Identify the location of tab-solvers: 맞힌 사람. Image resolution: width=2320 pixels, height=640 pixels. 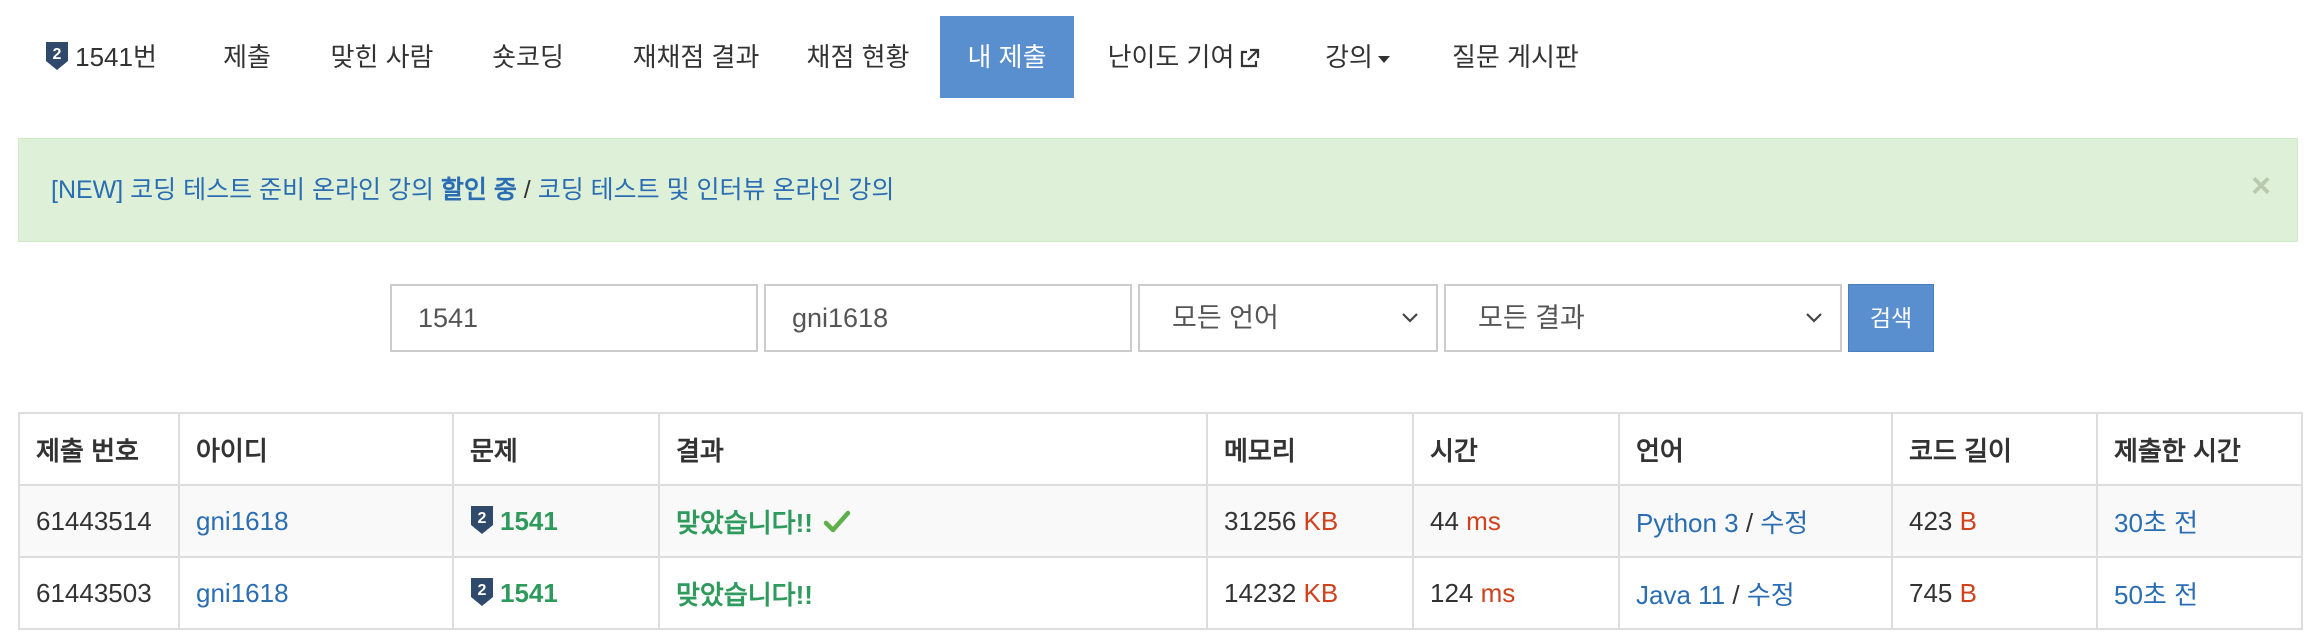
(382, 57).